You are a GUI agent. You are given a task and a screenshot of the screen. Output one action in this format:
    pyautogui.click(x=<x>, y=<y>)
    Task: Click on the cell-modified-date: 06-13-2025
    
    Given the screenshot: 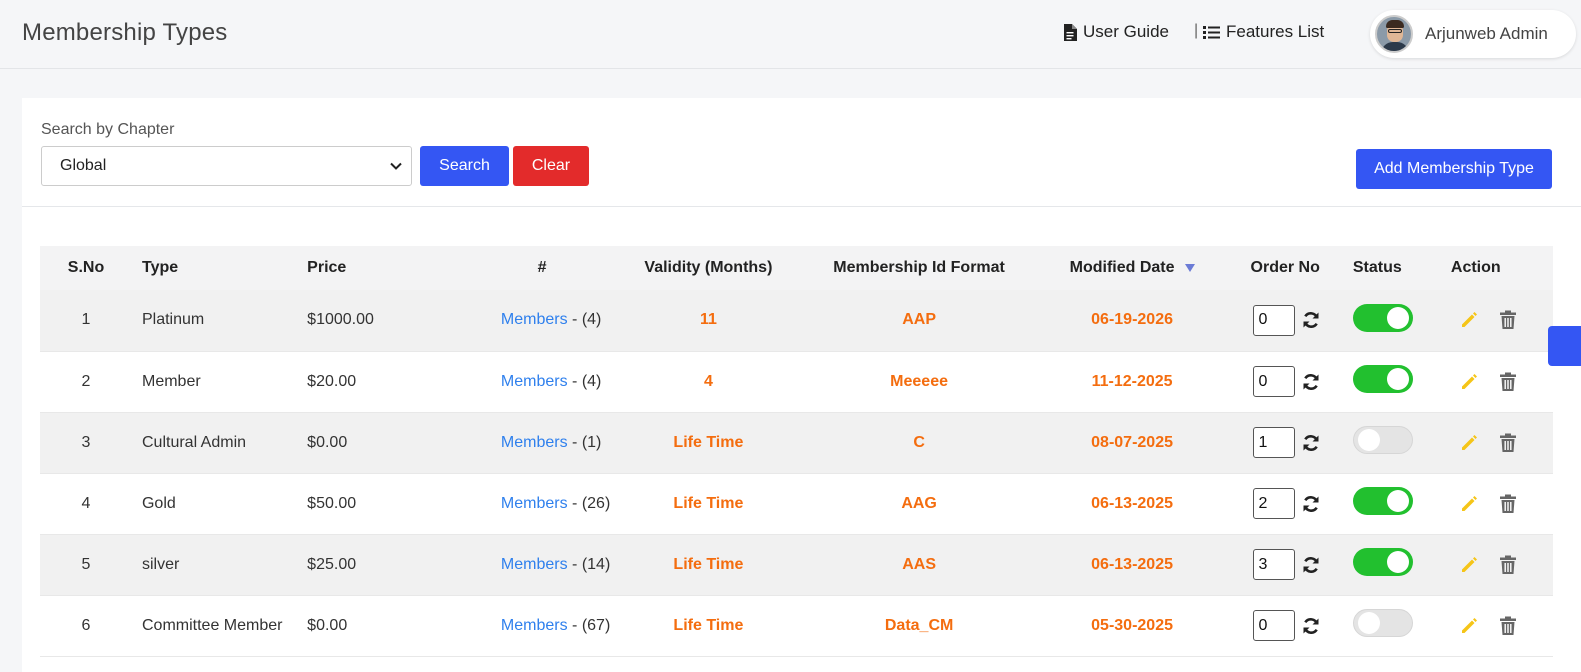 What is the action you would take?
    pyautogui.click(x=1132, y=503)
    